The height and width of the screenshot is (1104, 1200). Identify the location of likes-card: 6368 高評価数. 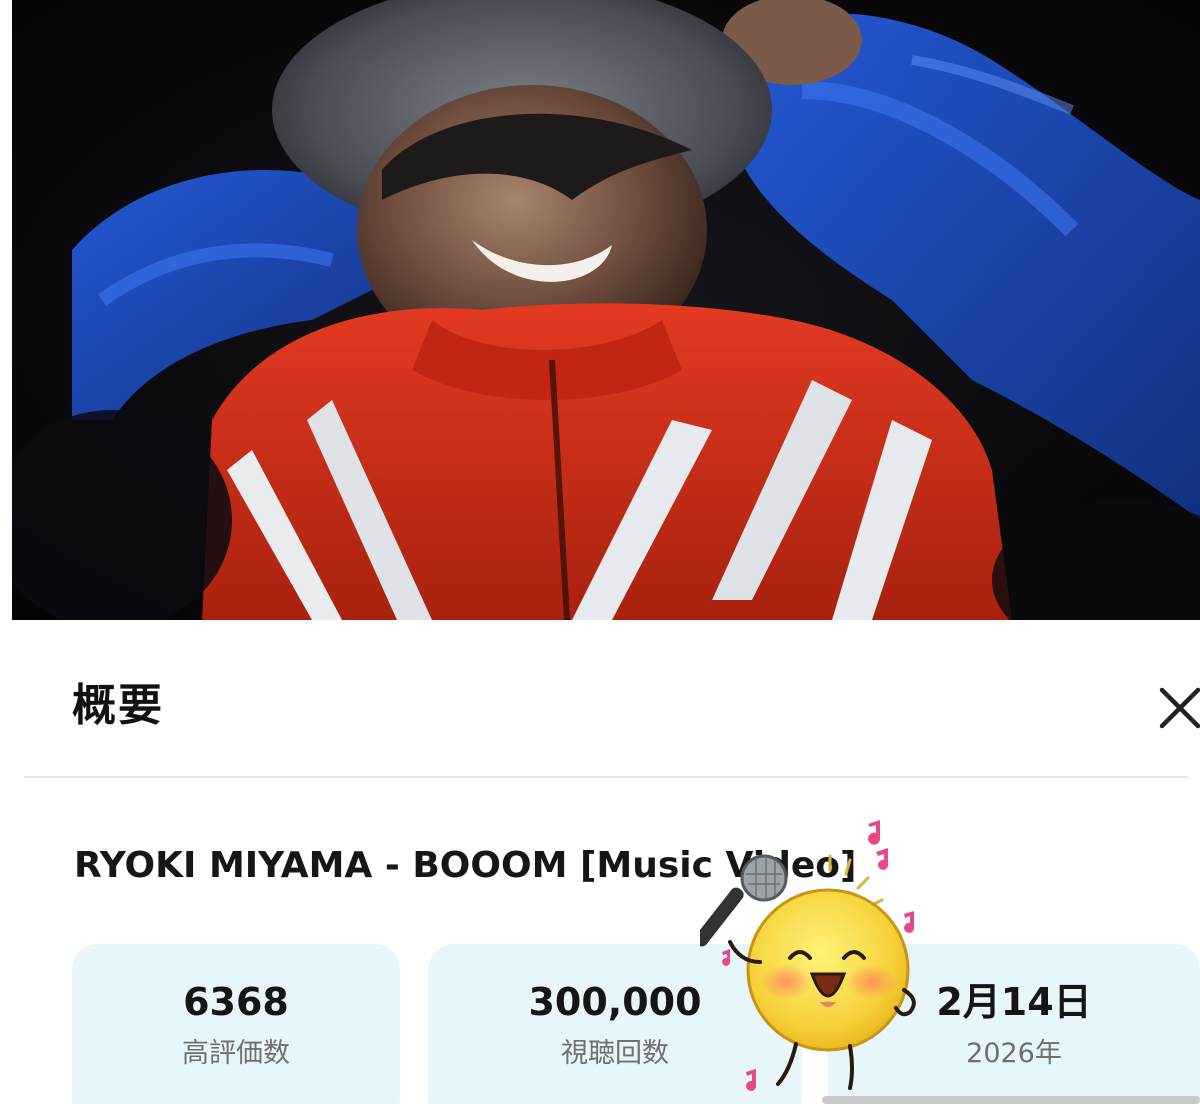
(236, 1024).